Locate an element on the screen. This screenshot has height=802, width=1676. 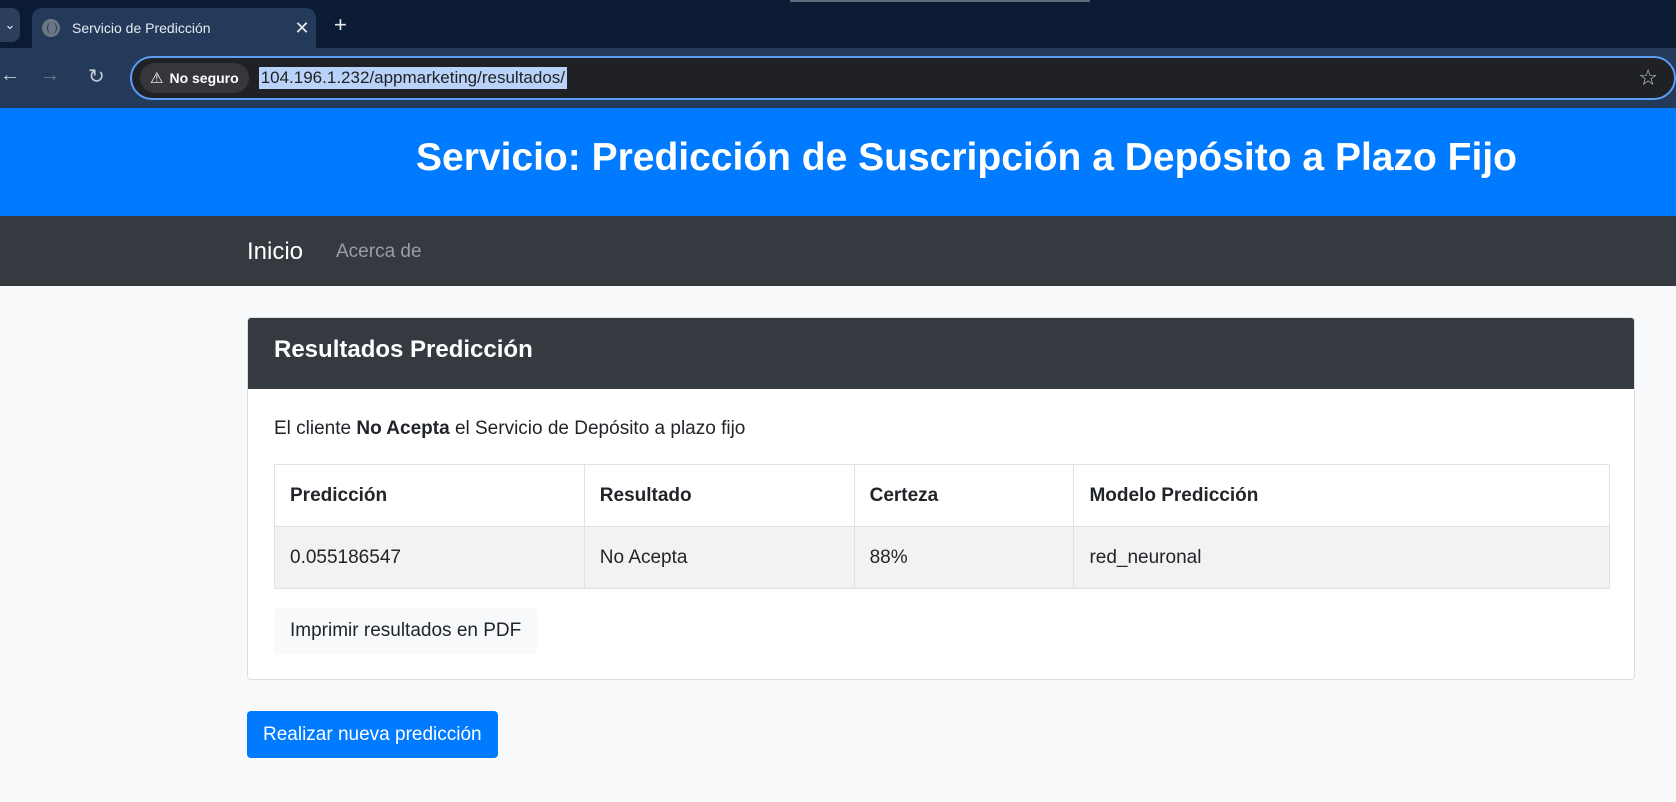
nav-link-inicio: Inicio is located at coordinates (275, 252).